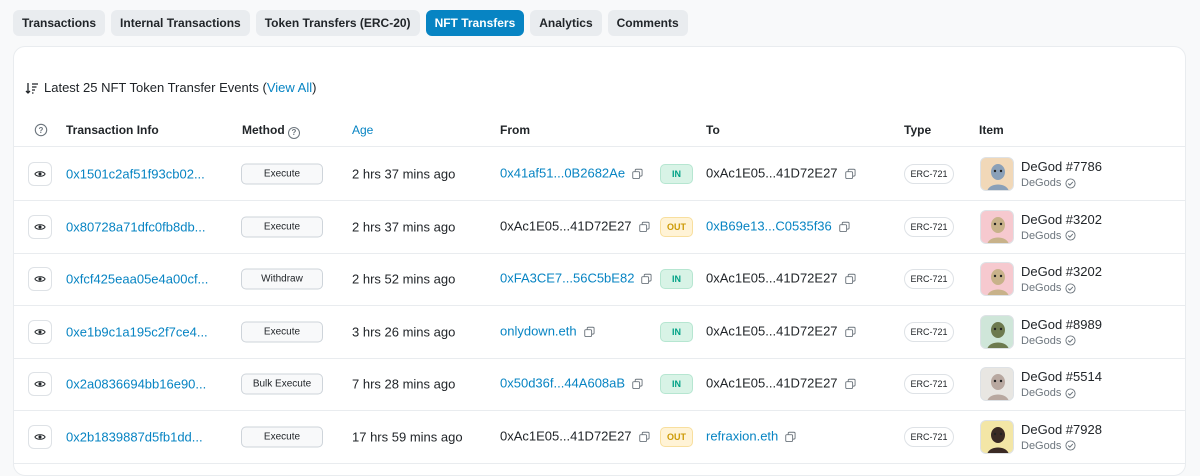 Image resolution: width=1200 pixels, height=476 pixels. I want to click on from-address-link: 0xFA3CE7...56C5bE82, so click(567, 278).